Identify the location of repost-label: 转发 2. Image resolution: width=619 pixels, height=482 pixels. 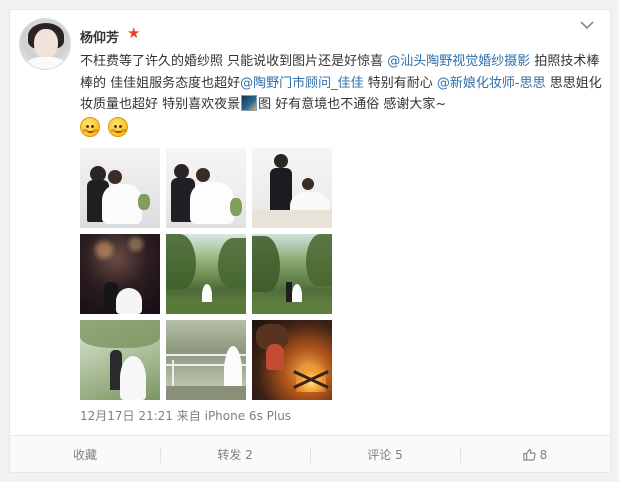
(235, 455).